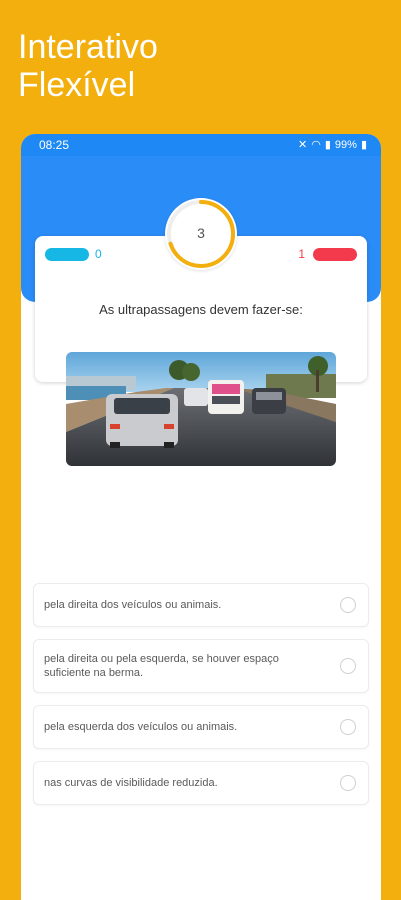 The height and width of the screenshot is (900, 401). I want to click on promo-headline: Interativo Flexível, so click(88, 66).